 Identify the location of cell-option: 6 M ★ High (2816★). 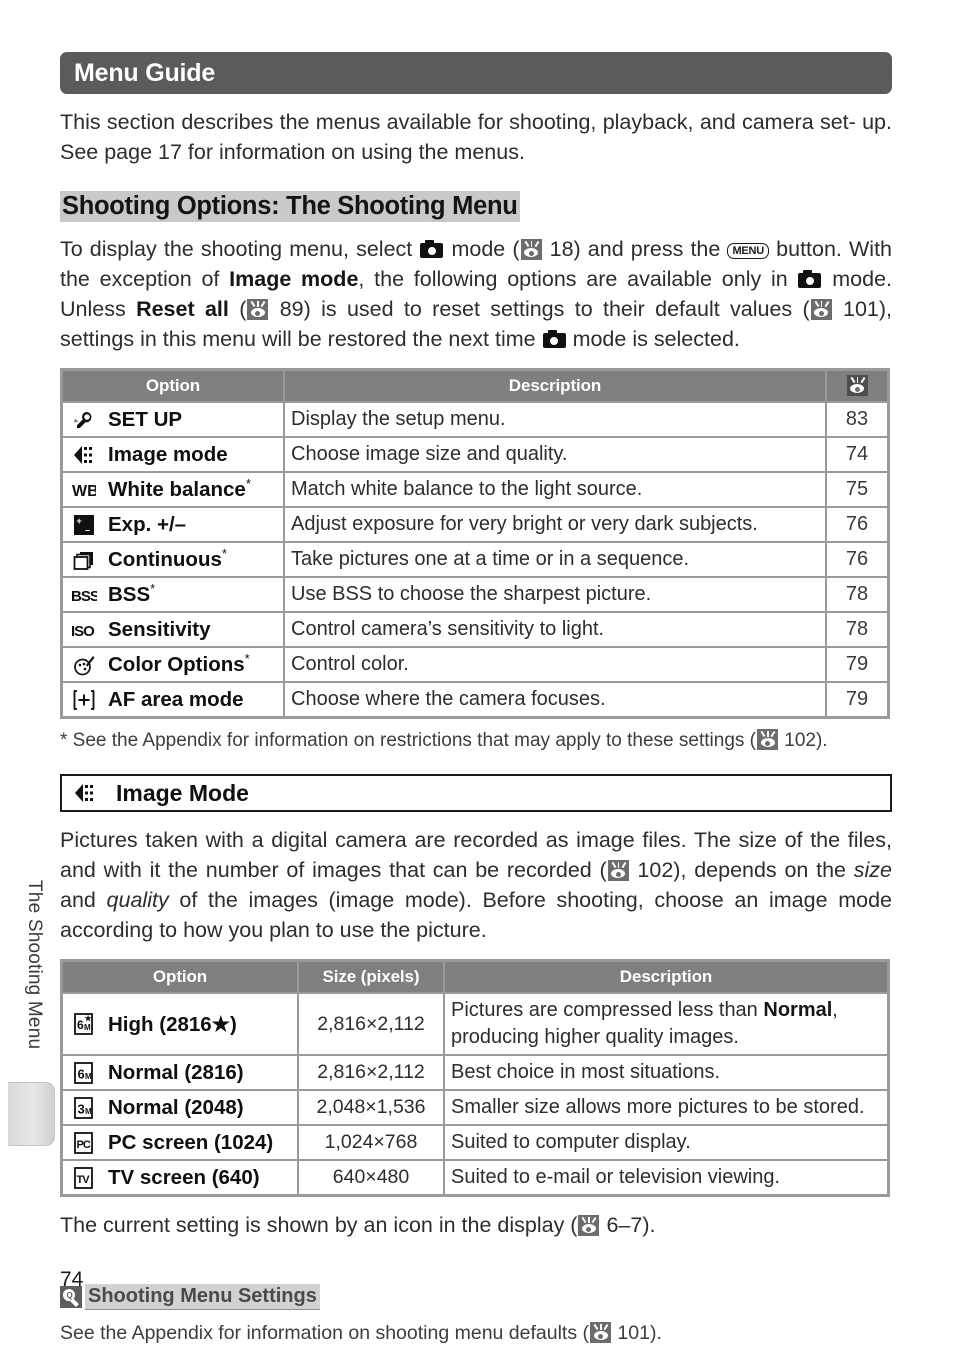
(180, 1024).